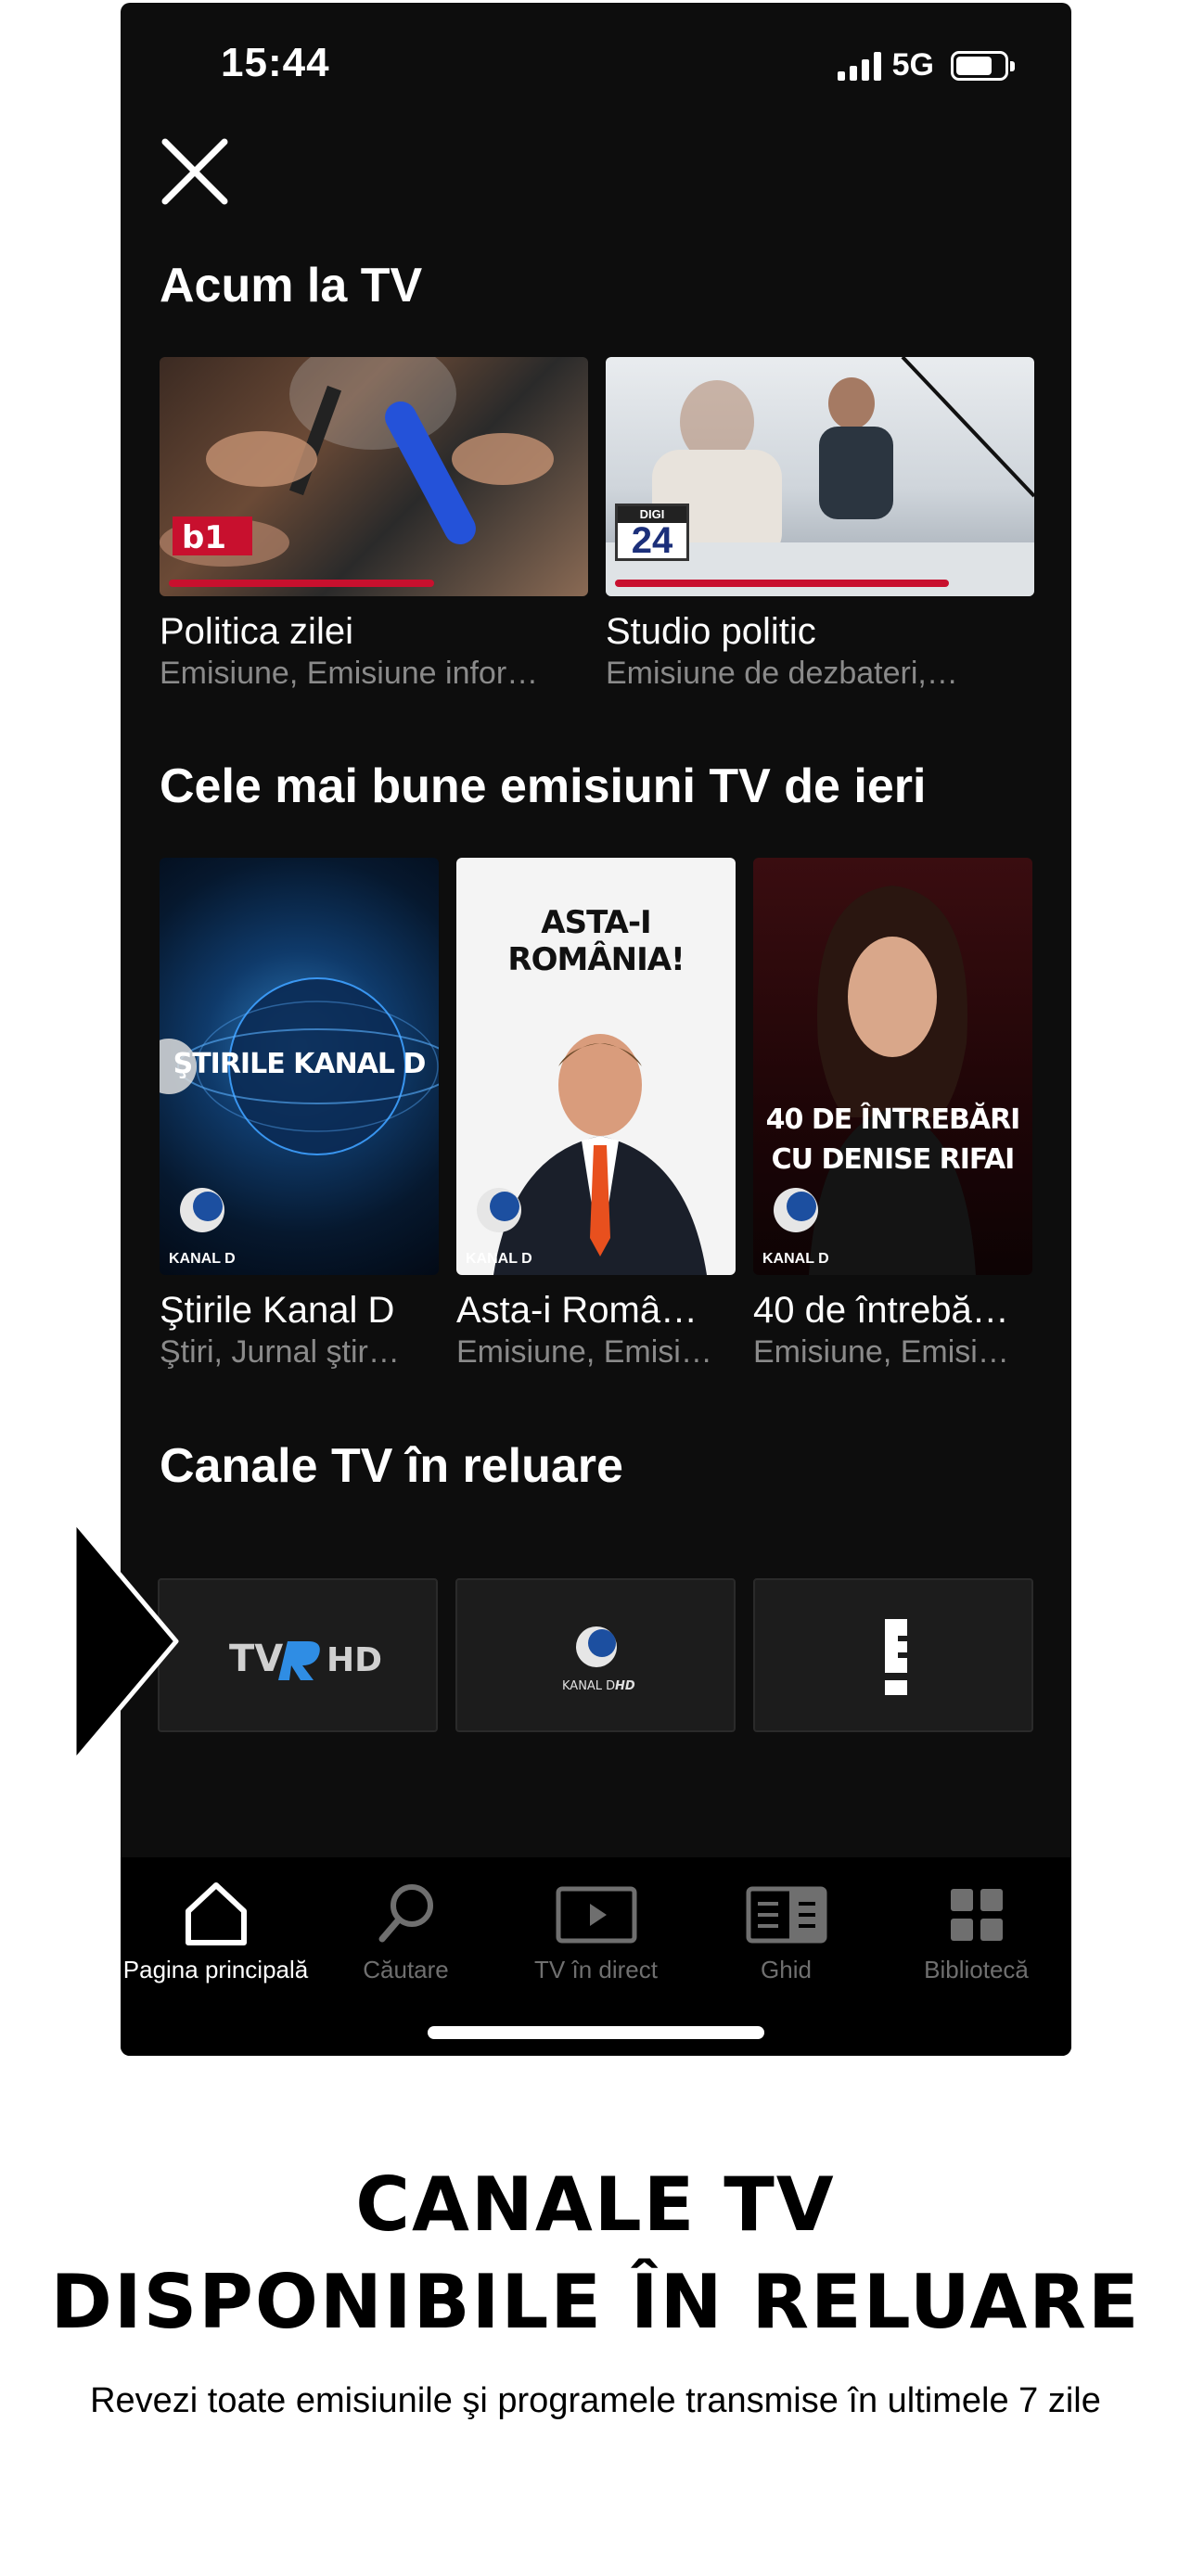 Image resolution: width=1191 pixels, height=2576 pixels. I want to click on tab-library: Bibliotecă, so click(976, 1930).